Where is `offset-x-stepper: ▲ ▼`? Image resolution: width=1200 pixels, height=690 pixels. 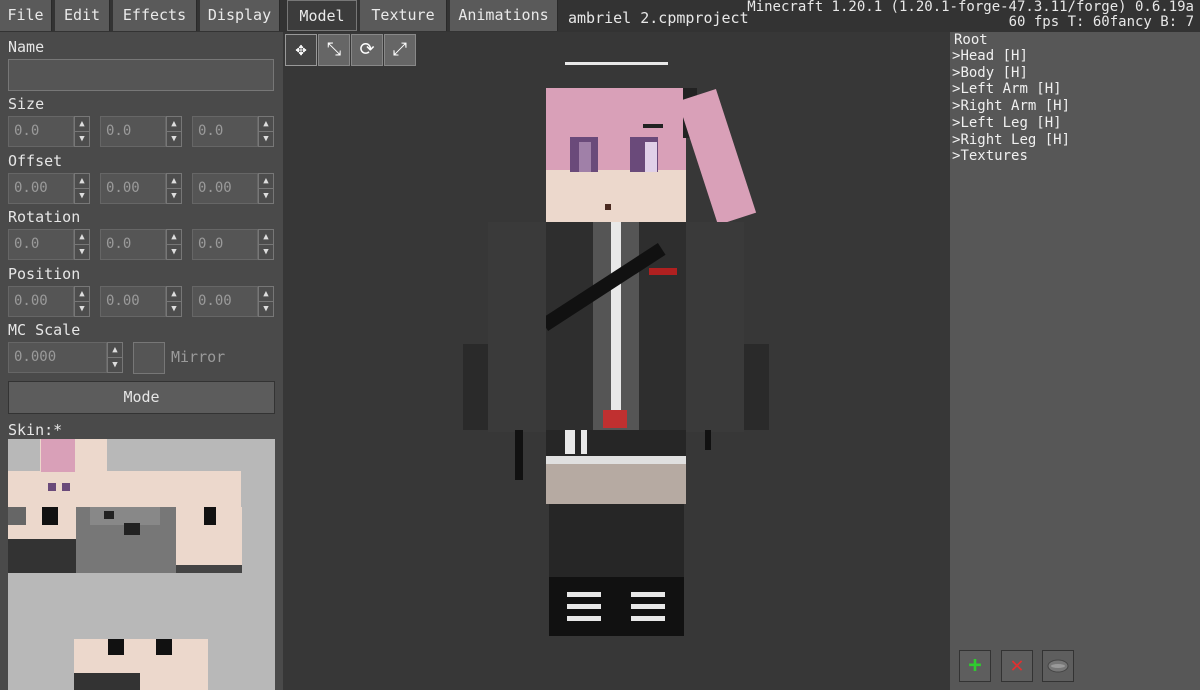 offset-x-stepper: ▲ ▼ is located at coordinates (82, 188).